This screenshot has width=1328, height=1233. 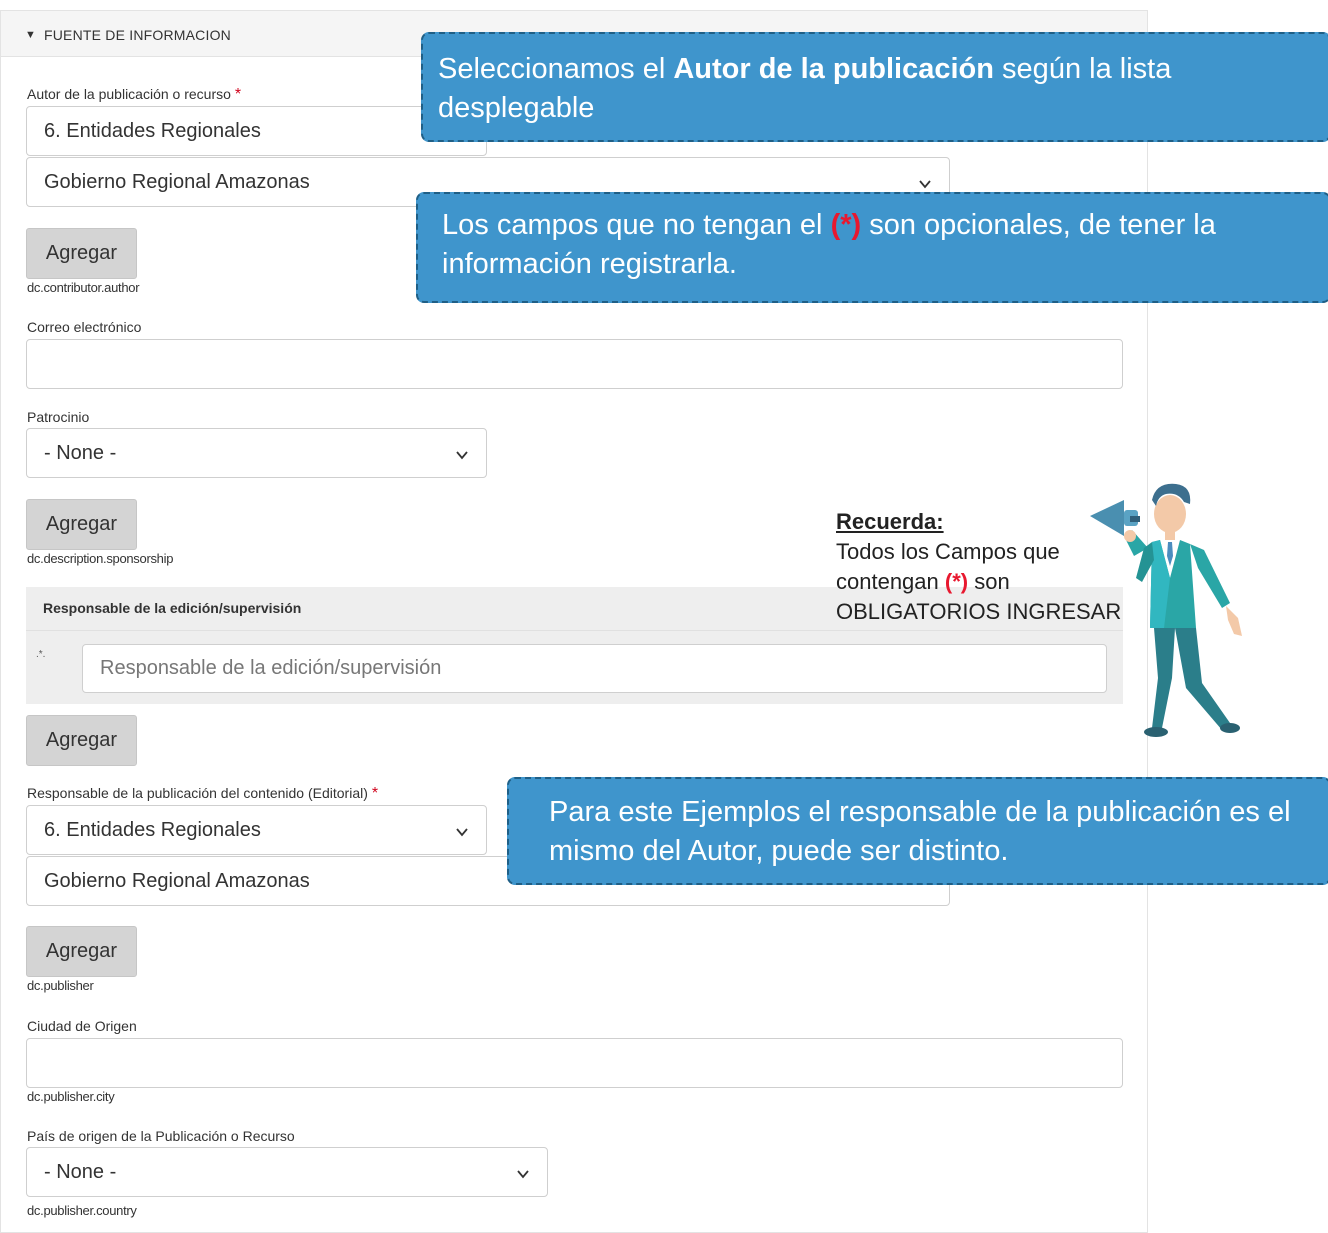 What do you see at coordinates (129, 94) in the screenshot?
I see `author-label-text: Autor de la publicación o recurso` at bounding box center [129, 94].